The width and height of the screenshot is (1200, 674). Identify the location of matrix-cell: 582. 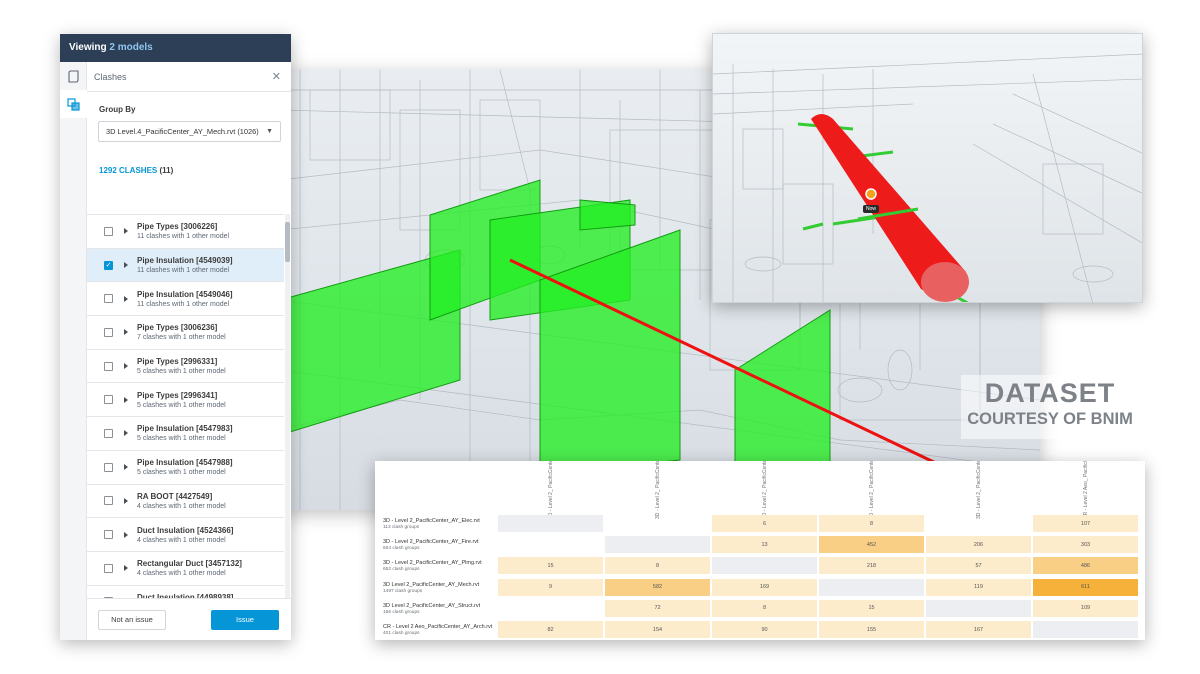
(657, 587).